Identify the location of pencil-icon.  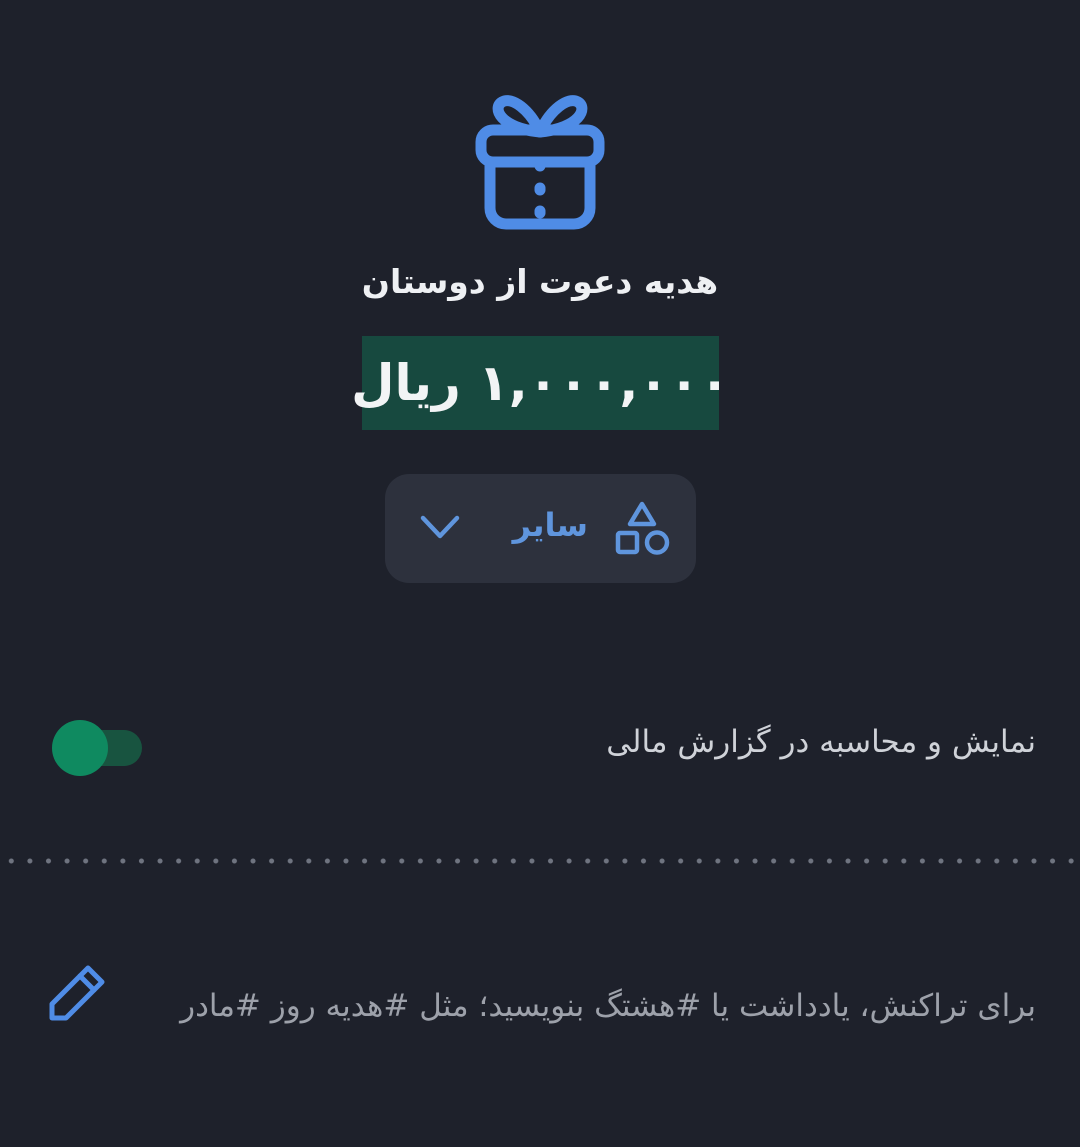
(77, 993).